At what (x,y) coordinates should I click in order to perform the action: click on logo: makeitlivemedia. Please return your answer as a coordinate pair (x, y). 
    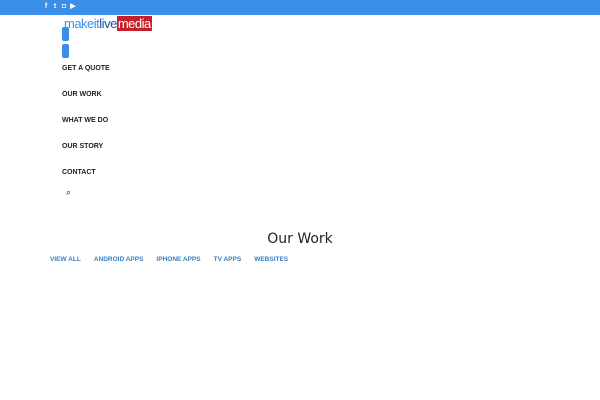
    Looking at the image, I should click on (108, 23).